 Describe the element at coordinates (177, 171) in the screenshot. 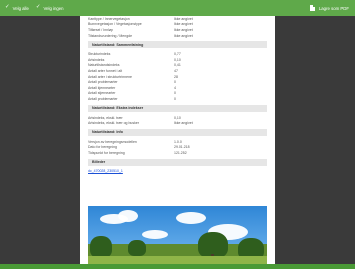

I see `photo-link: dc_470028_230510_1` at that location.